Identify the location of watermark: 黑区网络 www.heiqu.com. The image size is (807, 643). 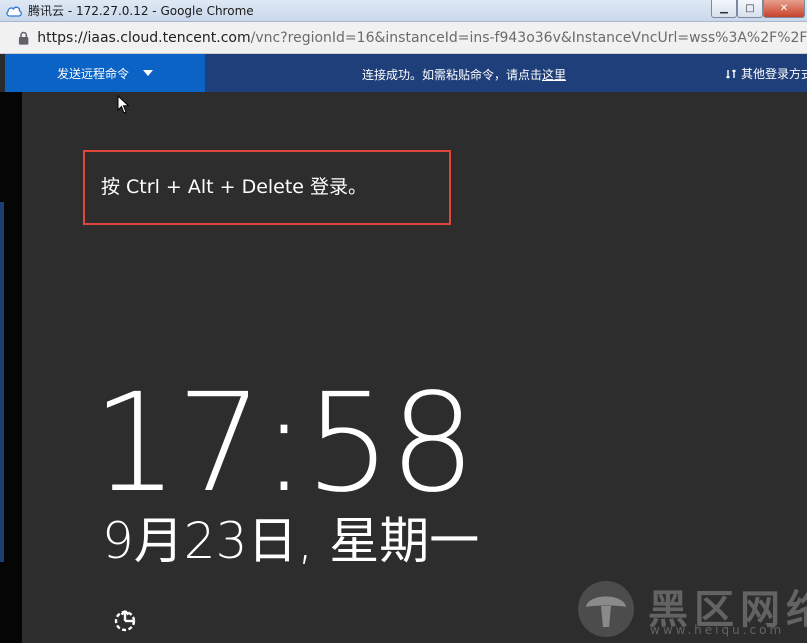
(688, 609).